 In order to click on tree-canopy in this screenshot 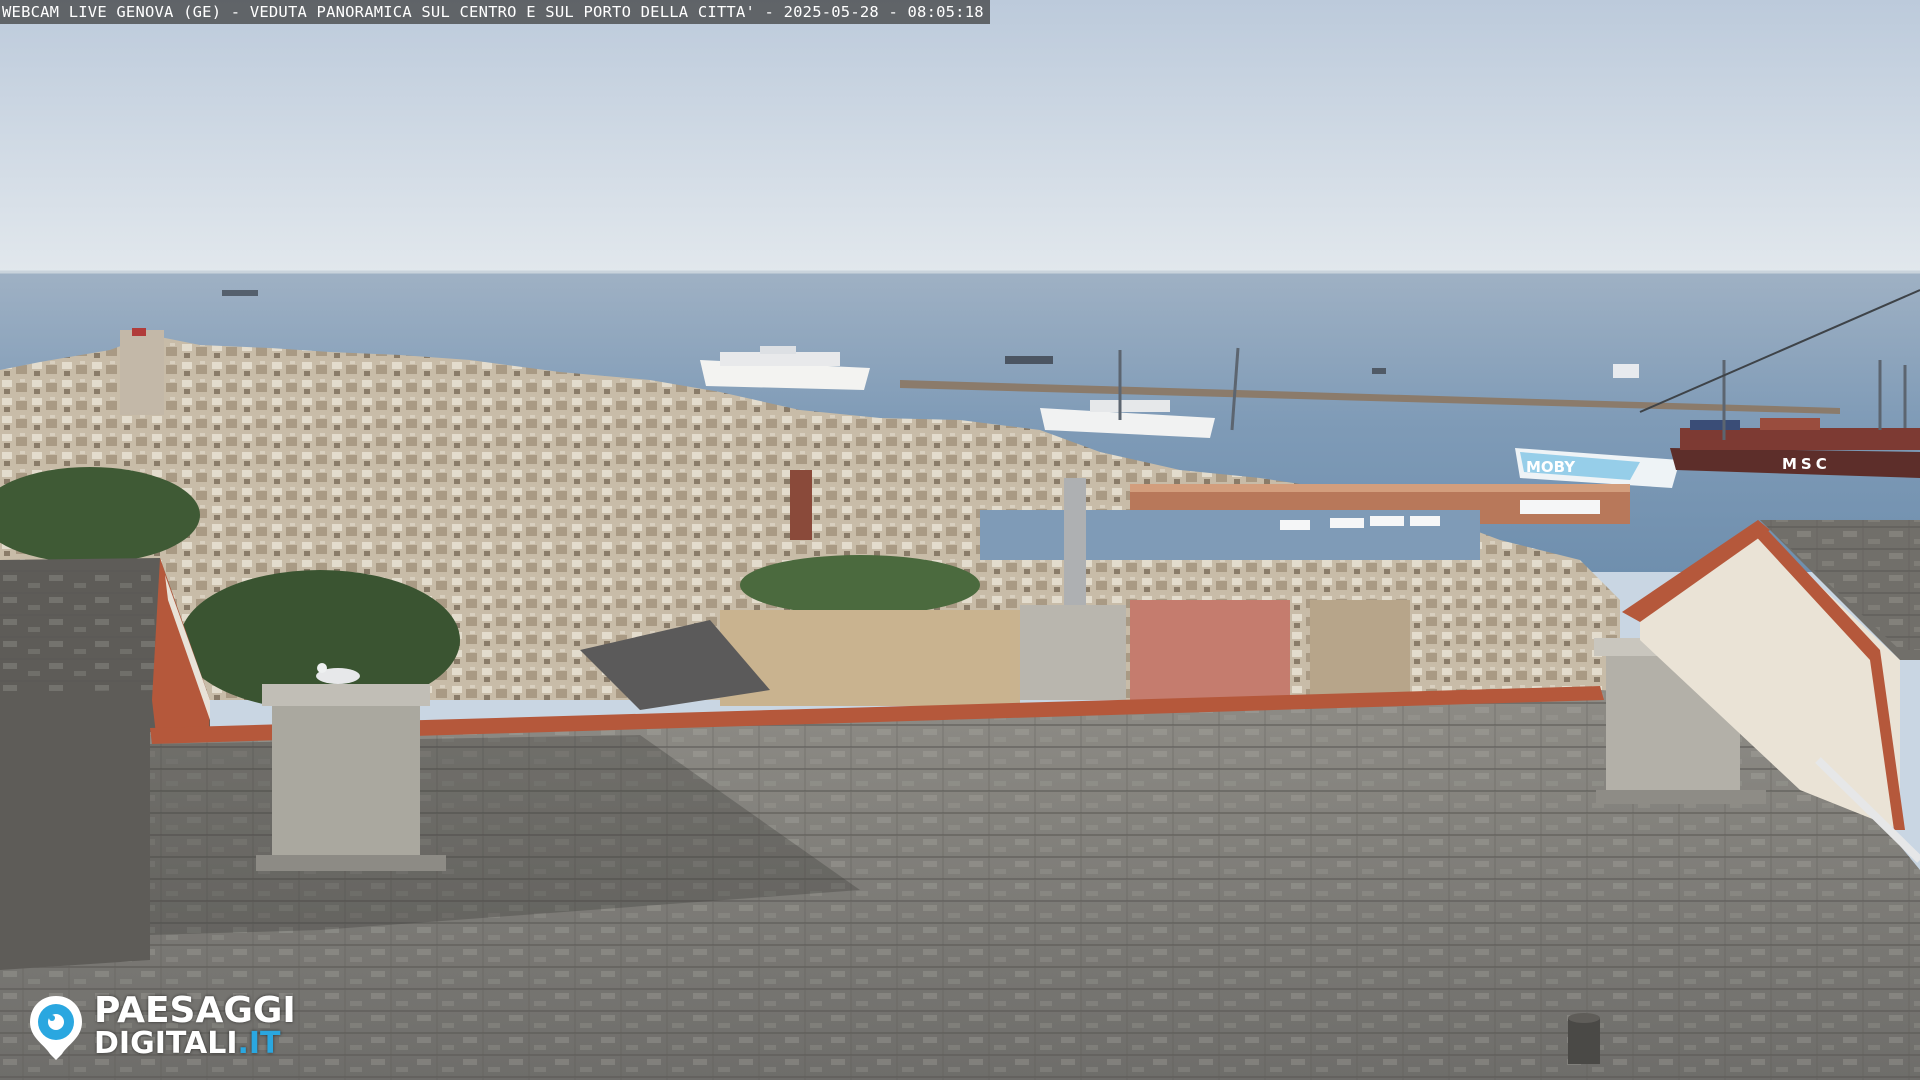, I will do `click(860, 585)`.